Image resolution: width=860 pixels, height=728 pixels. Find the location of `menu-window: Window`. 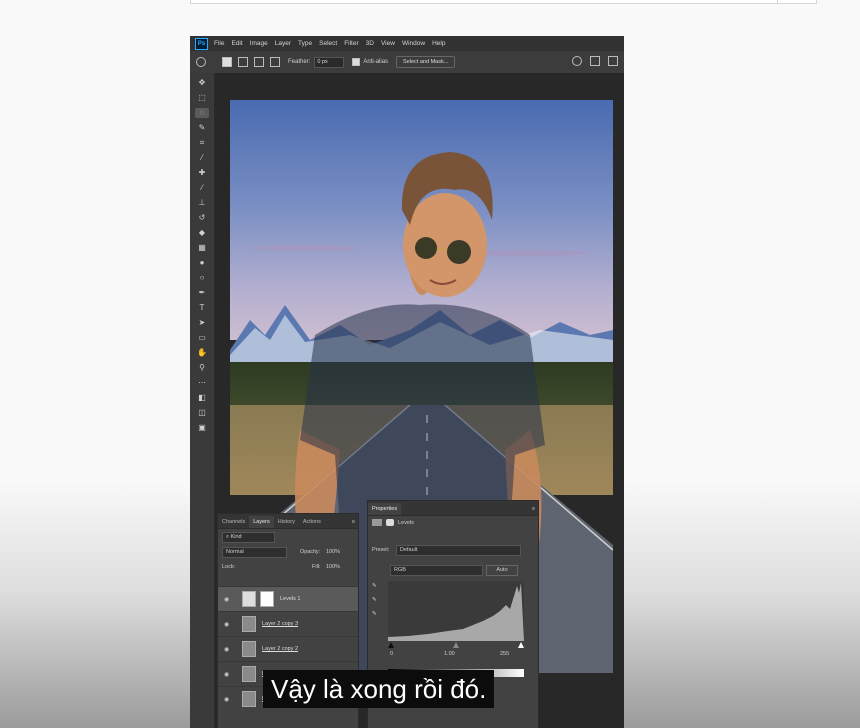

menu-window: Window is located at coordinates (413, 43).